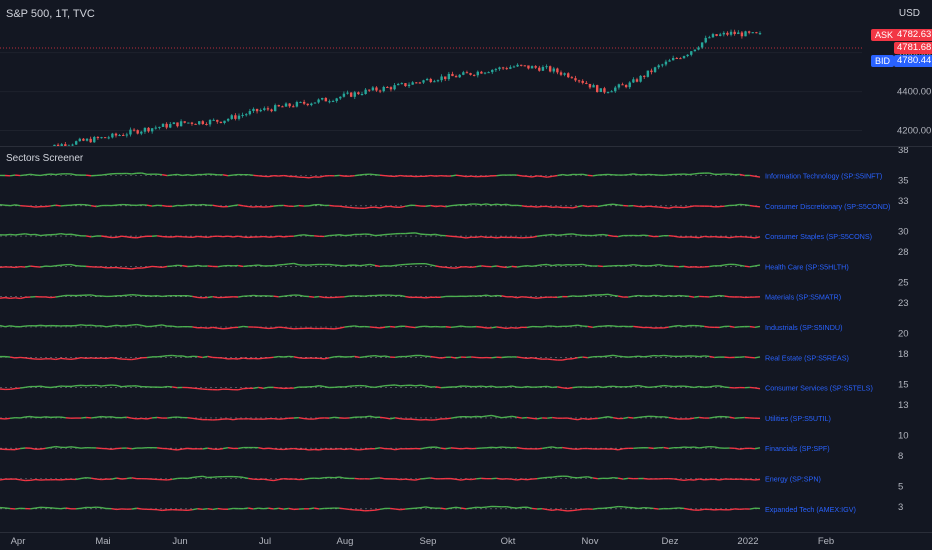 This screenshot has width=932, height=550. What do you see at coordinates (826, 541) in the screenshot?
I see `time-axis-tick: Feb` at bounding box center [826, 541].